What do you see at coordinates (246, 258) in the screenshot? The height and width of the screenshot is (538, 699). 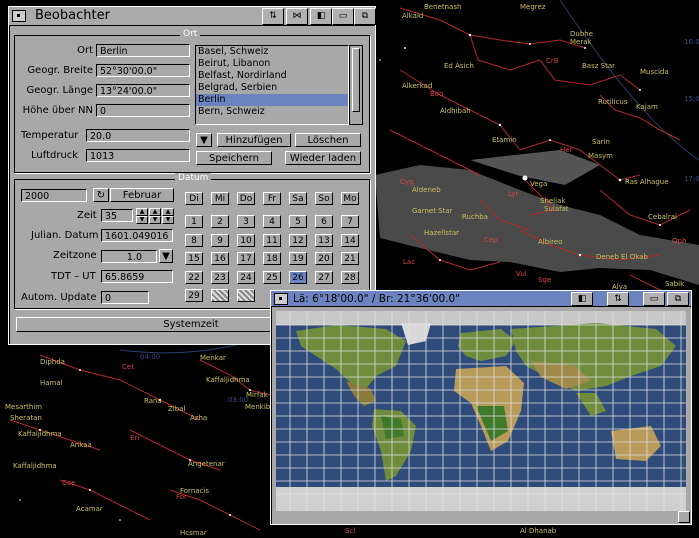 I see `calendar-day: 17` at bounding box center [246, 258].